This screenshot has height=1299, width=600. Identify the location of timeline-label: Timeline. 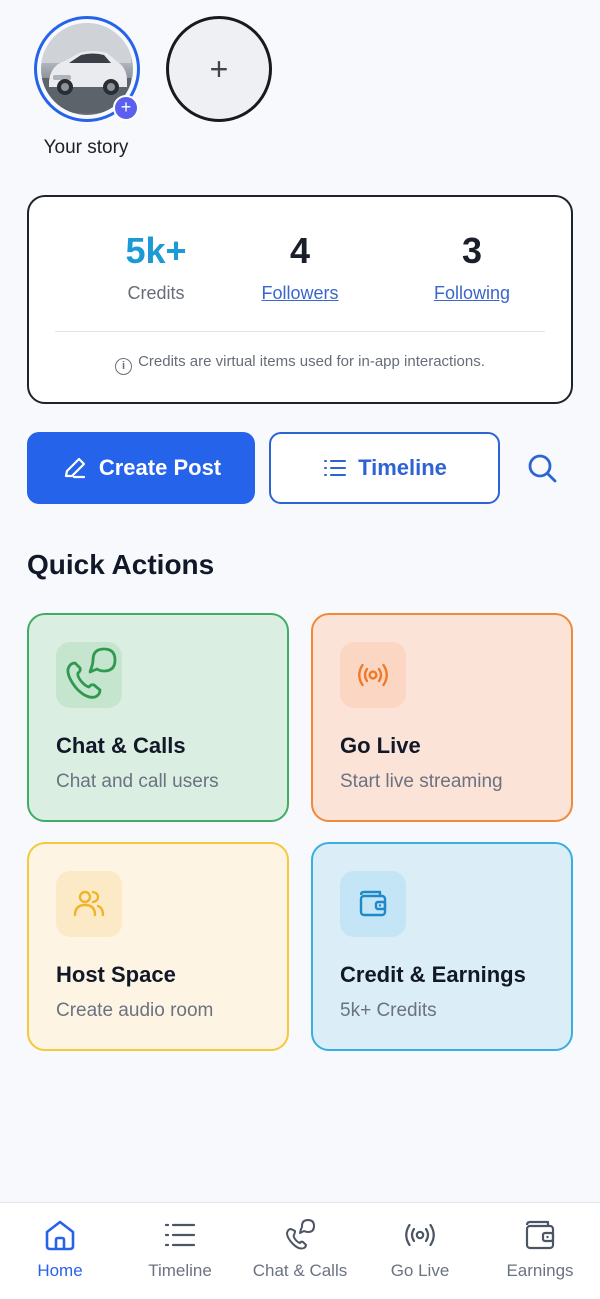
(402, 467).